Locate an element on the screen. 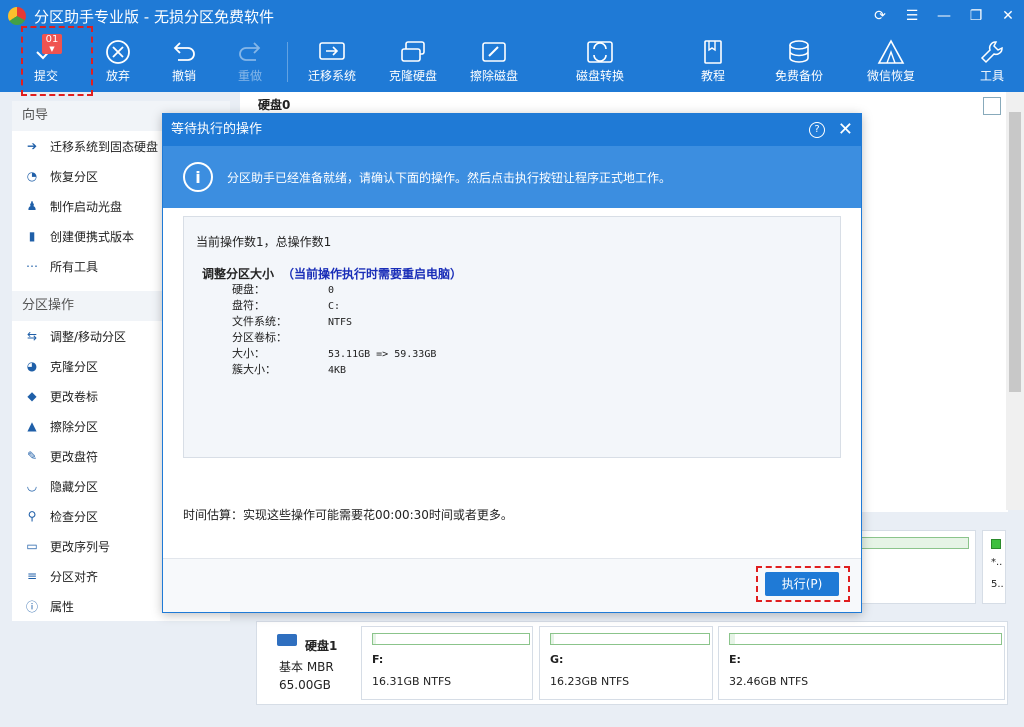 The width and height of the screenshot is (1024, 727). partition-name: F: is located at coordinates (378, 659).